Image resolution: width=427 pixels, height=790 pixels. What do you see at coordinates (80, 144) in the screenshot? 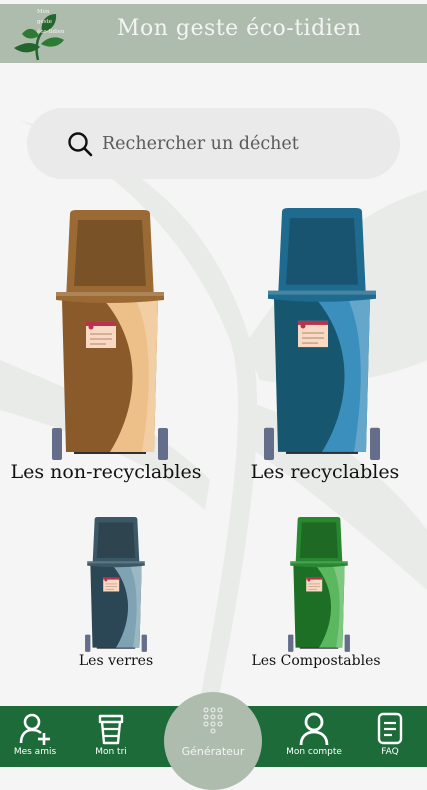
I see `search-icon` at bounding box center [80, 144].